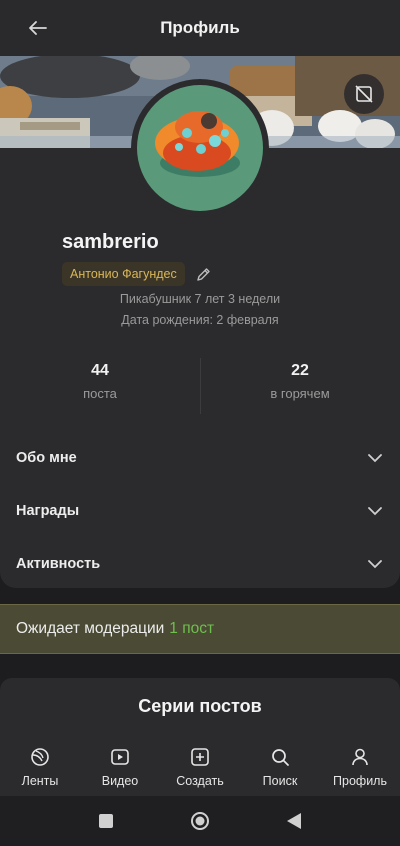  Describe the element at coordinates (200, 299) in the screenshot. I see `tenure-text: Пикабушник 7 лет 3 недели` at that location.